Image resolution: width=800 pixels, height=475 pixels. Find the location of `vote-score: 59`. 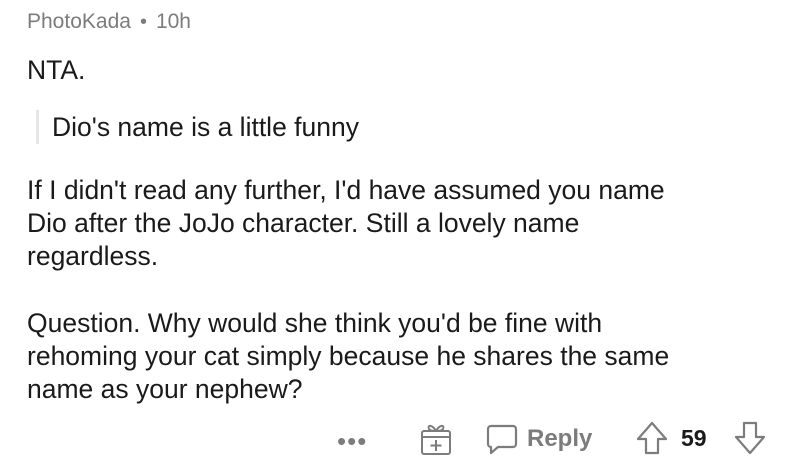

vote-score: 59 is located at coordinates (694, 438).